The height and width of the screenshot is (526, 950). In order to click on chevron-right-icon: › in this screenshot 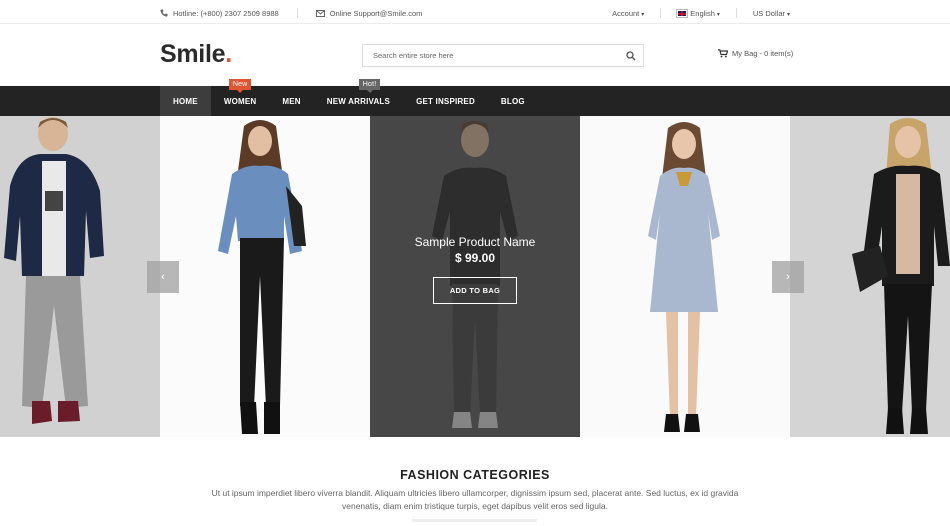, I will do `click(788, 277)`.